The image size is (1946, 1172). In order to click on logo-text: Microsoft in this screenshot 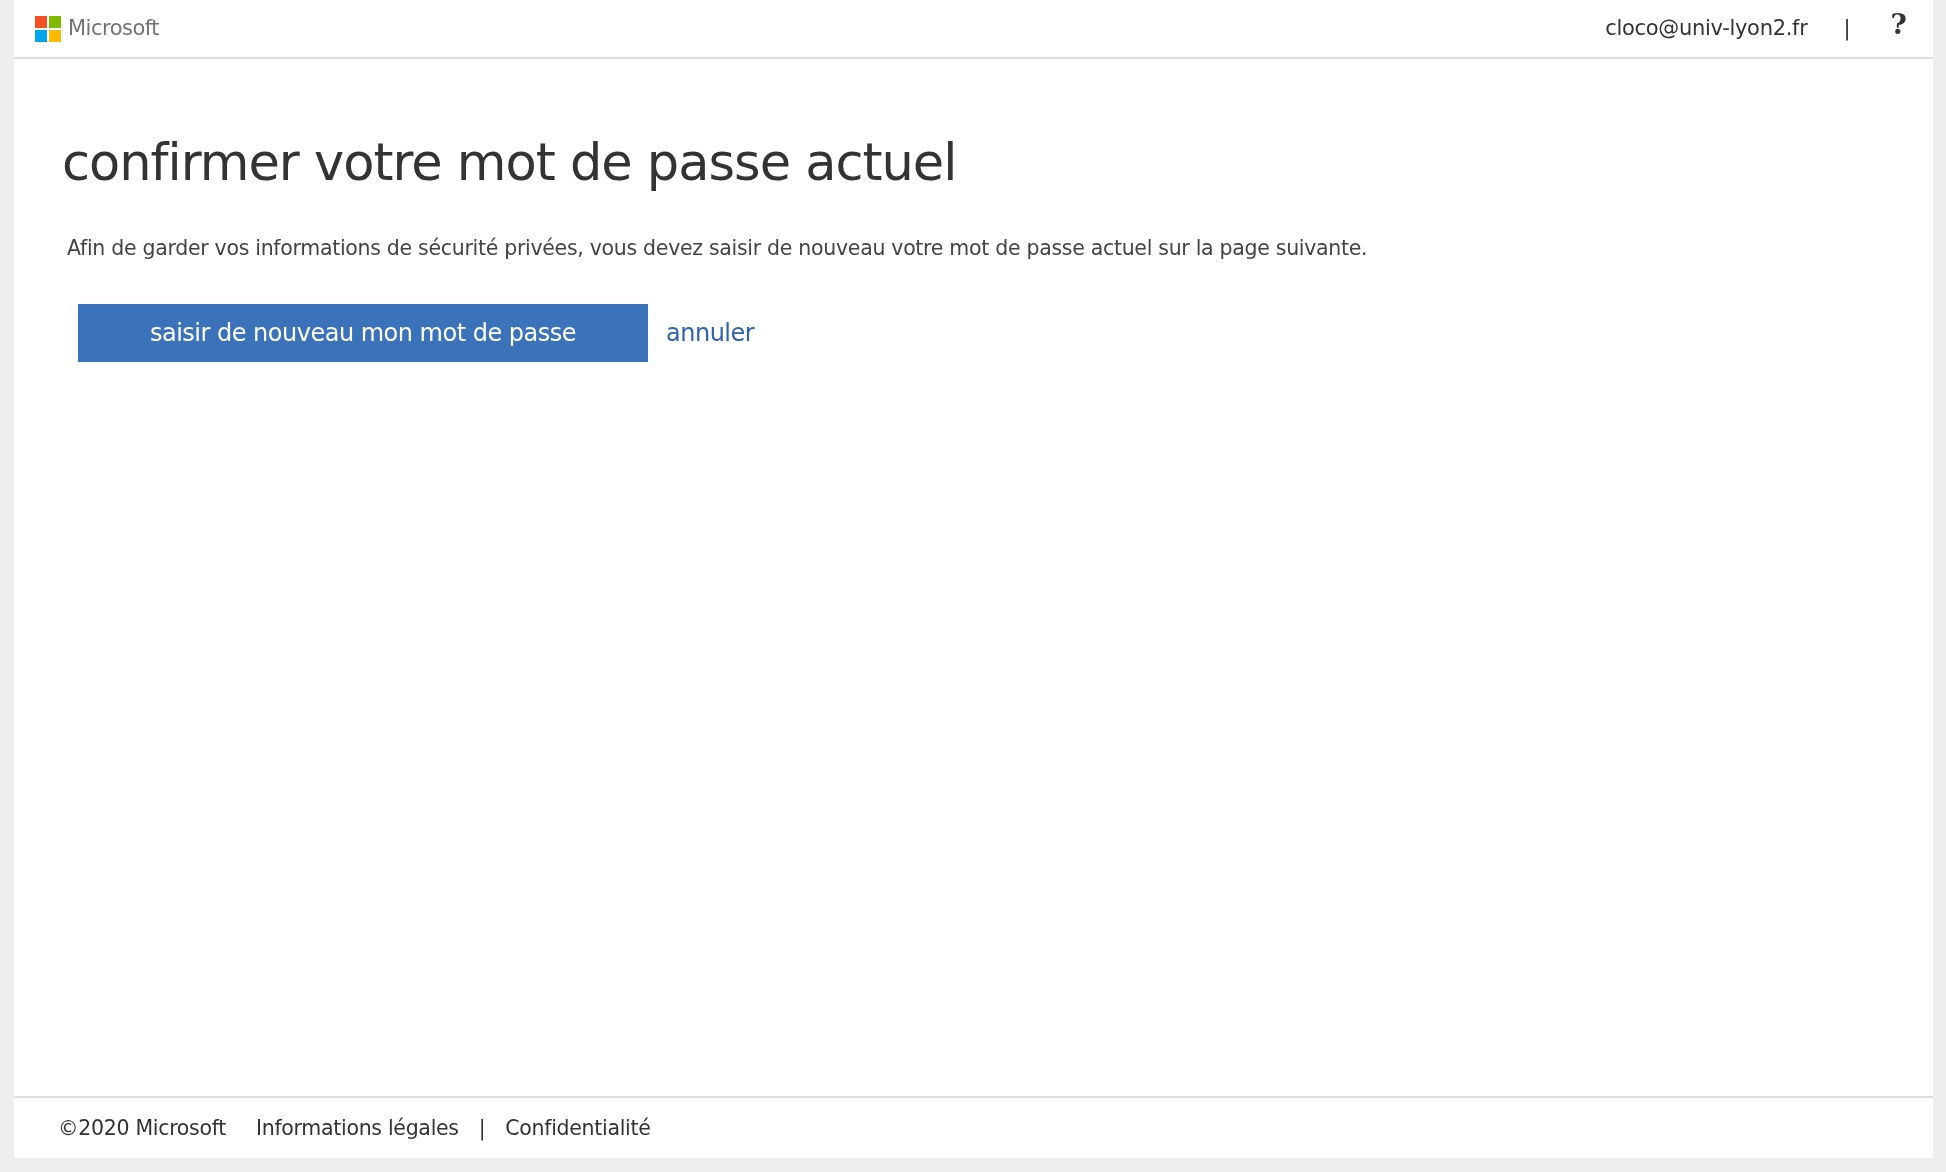, I will do `click(114, 28)`.